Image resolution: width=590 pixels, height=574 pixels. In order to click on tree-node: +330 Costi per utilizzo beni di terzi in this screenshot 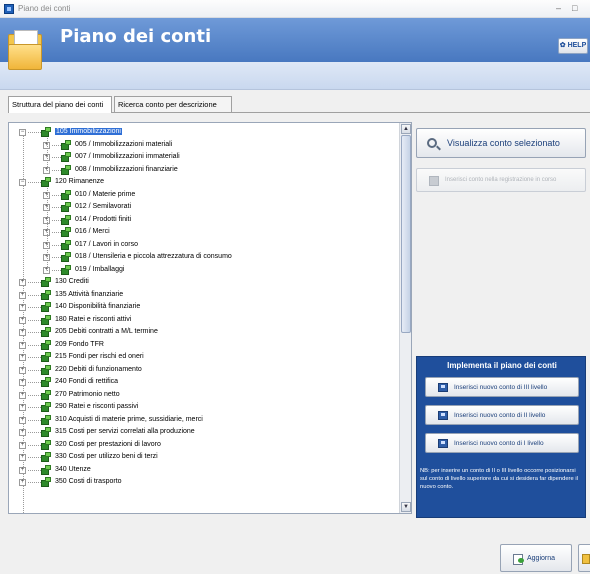, I will do `click(204, 457)`.